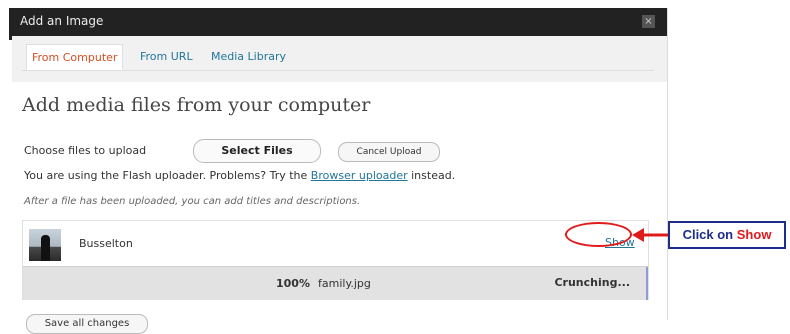 The image size is (790, 334). Describe the element at coordinates (598, 234) in the screenshot. I see `highlight-ellipse` at that location.